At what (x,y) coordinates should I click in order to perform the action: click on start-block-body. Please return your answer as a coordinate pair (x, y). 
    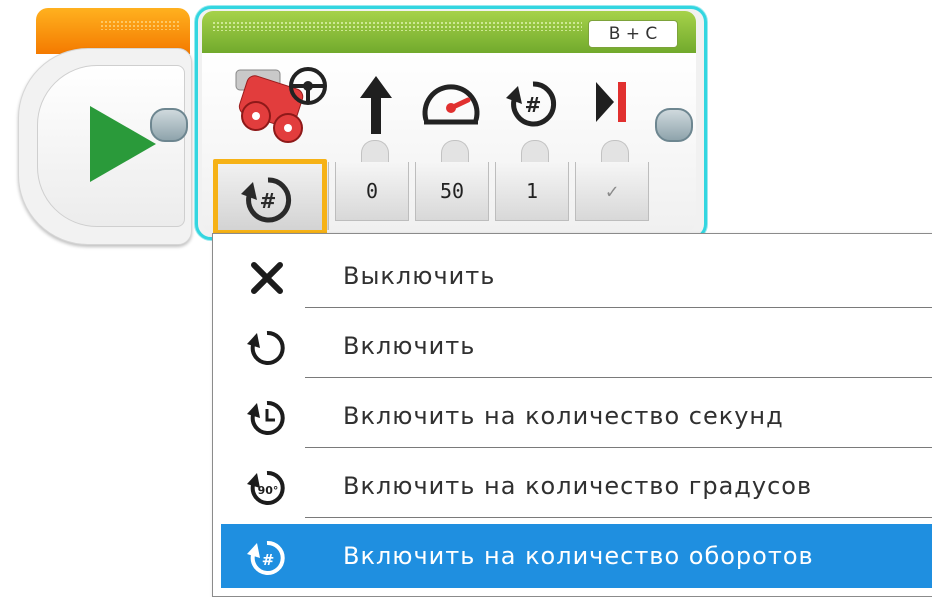
    Looking at the image, I should click on (105, 146).